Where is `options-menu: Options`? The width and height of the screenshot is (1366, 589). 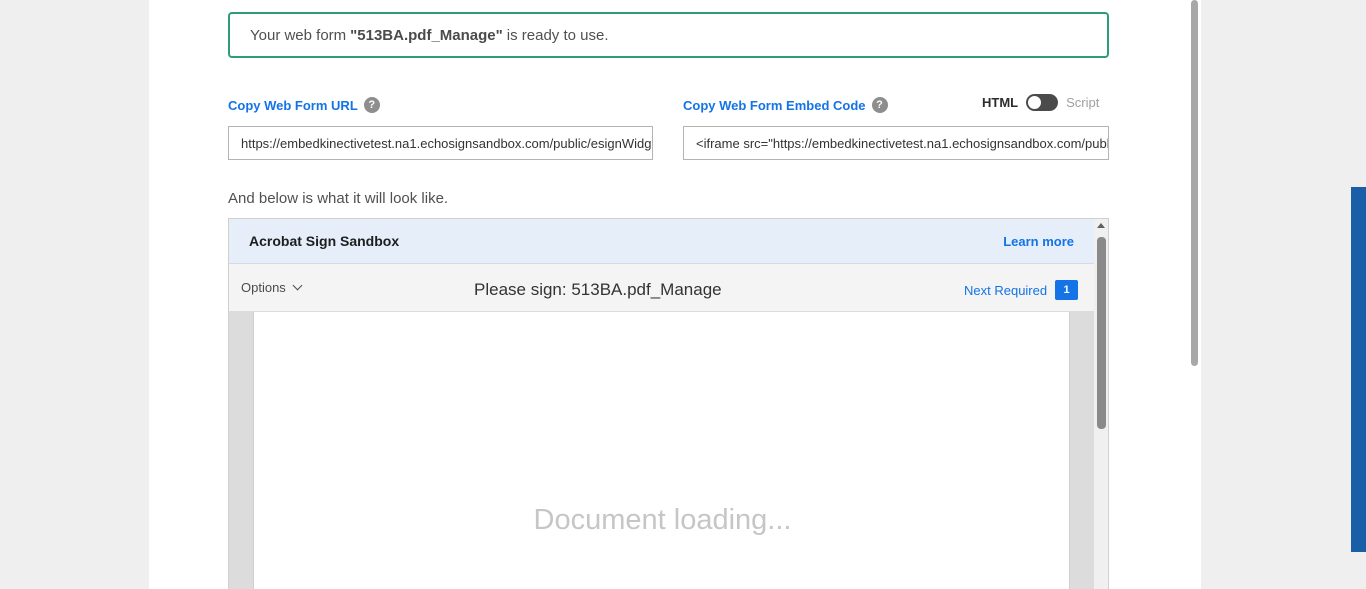
options-menu: Options is located at coordinates (272, 287).